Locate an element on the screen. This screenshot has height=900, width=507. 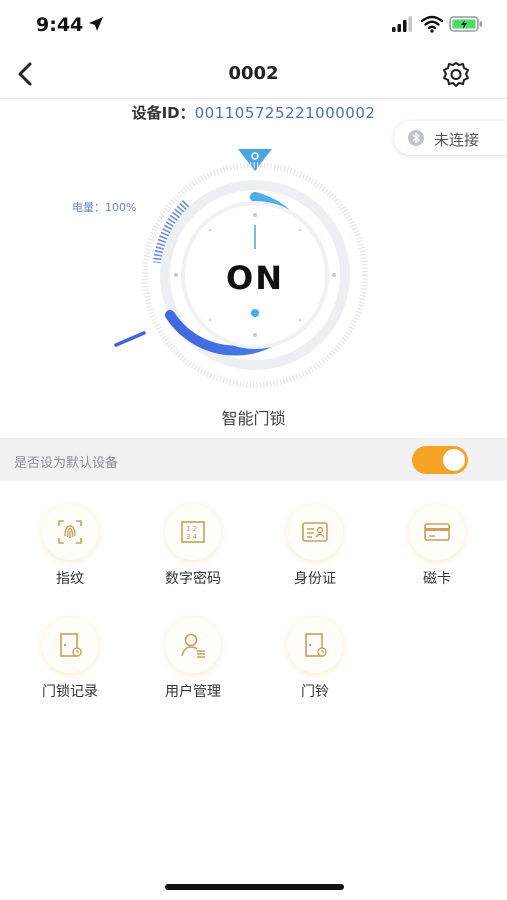
battery-icon is located at coordinates (465, 24).